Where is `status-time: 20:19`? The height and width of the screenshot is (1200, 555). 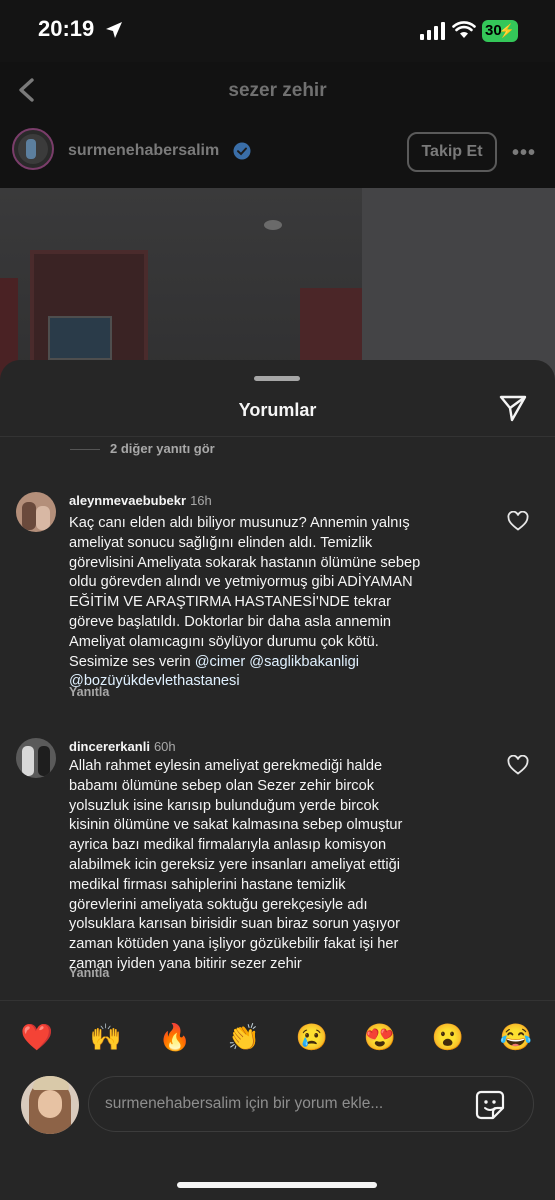
status-time: 20:19 is located at coordinates (66, 28).